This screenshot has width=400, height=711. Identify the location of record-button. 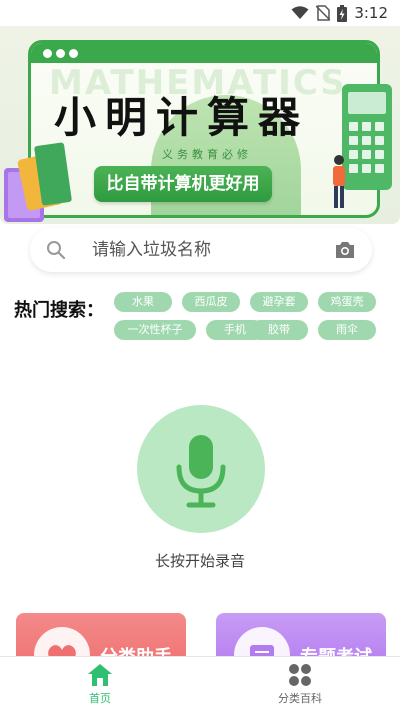
(201, 469).